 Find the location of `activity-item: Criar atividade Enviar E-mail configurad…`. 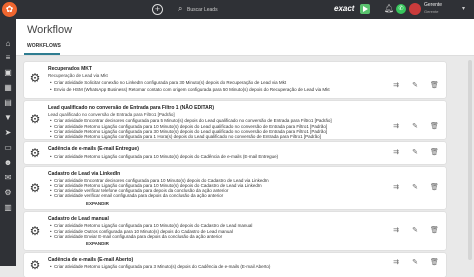

activity-item: Criar atividade Enviar E-mail configurad… is located at coordinates (136, 236).